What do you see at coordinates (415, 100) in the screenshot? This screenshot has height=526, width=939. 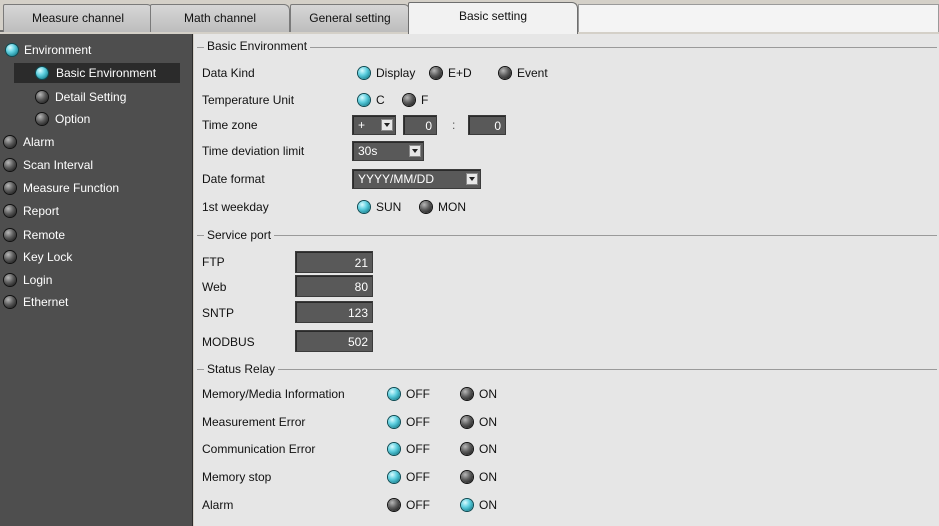 I see `temperature-f-radio: F` at bounding box center [415, 100].